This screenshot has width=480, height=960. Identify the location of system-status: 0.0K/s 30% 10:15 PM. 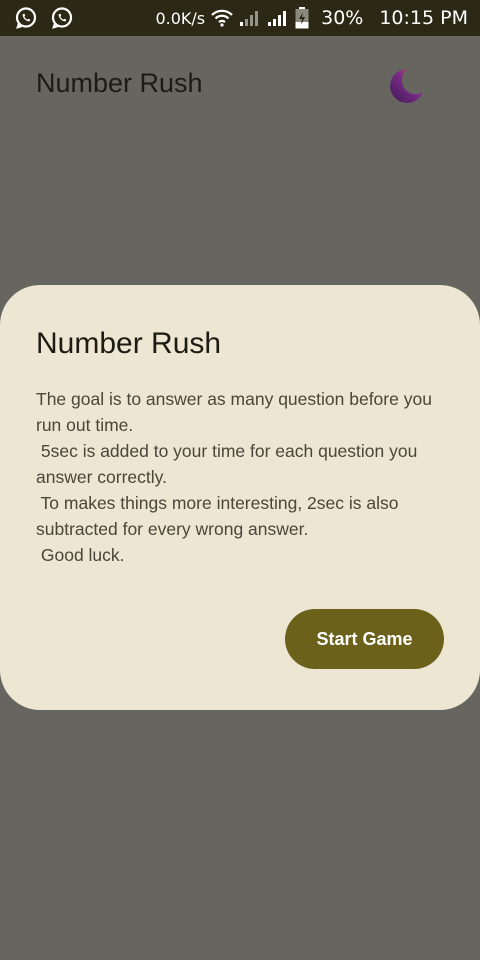
(311, 18).